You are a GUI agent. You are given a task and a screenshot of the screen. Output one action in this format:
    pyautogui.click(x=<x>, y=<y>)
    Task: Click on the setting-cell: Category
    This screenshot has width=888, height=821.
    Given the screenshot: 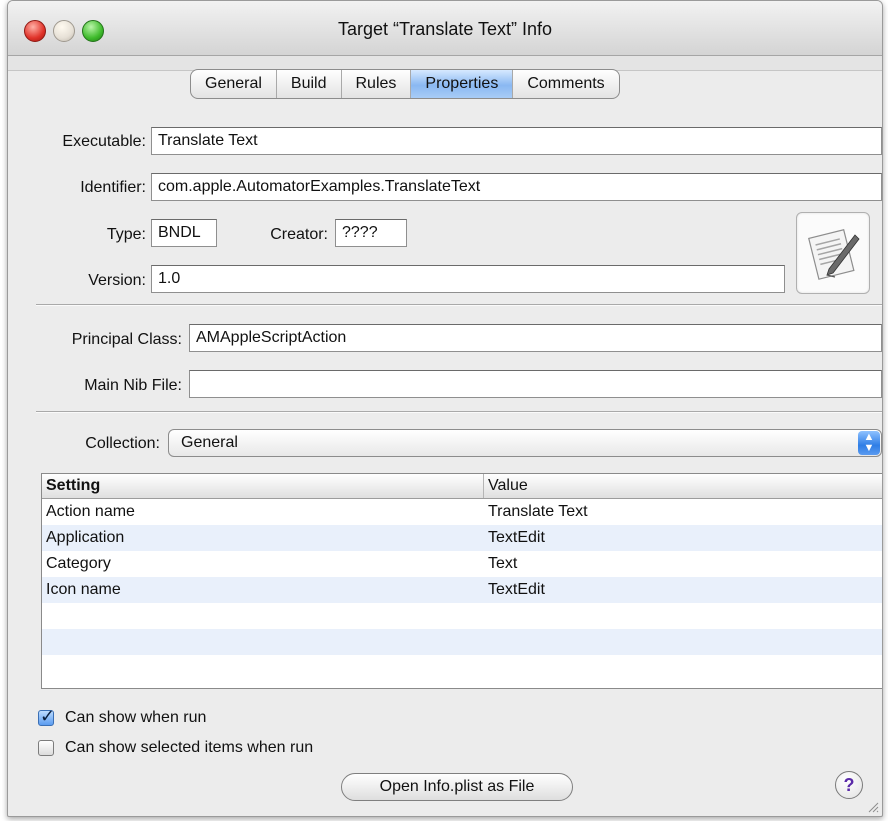 What is the action you would take?
    pyautogui.click(x=78, y=563)
    